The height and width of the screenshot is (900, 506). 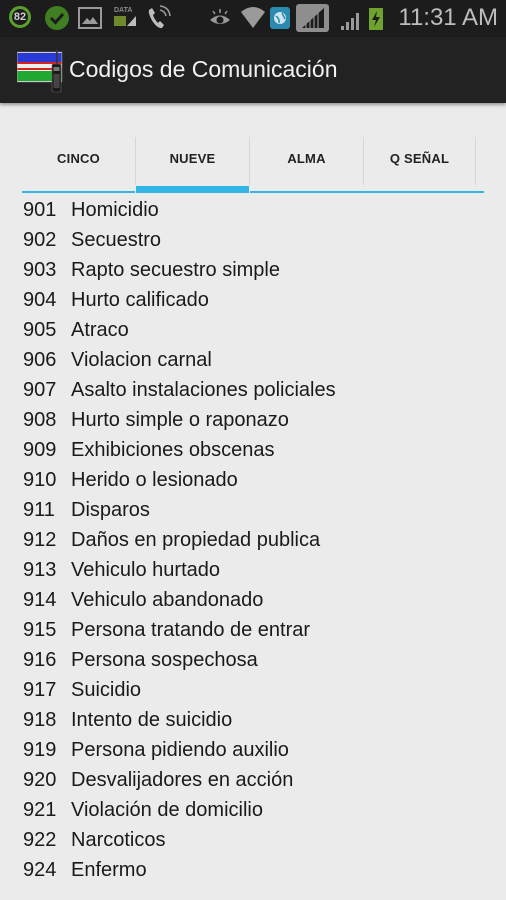 I want to click on list-item: 902 Secuestro, so click(x=258, y=240).